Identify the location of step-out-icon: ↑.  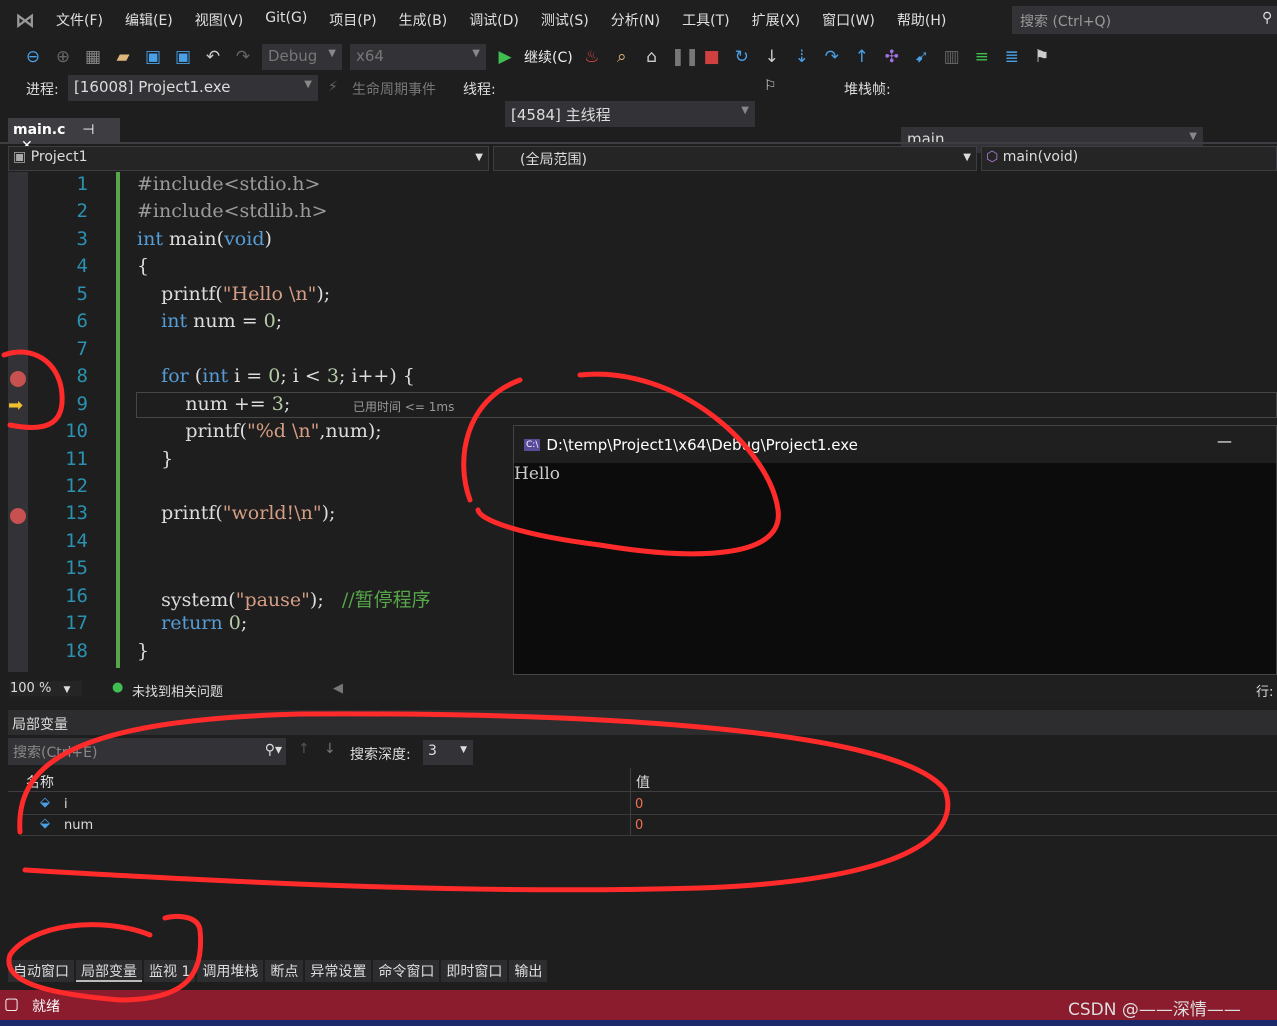
(862, 57).